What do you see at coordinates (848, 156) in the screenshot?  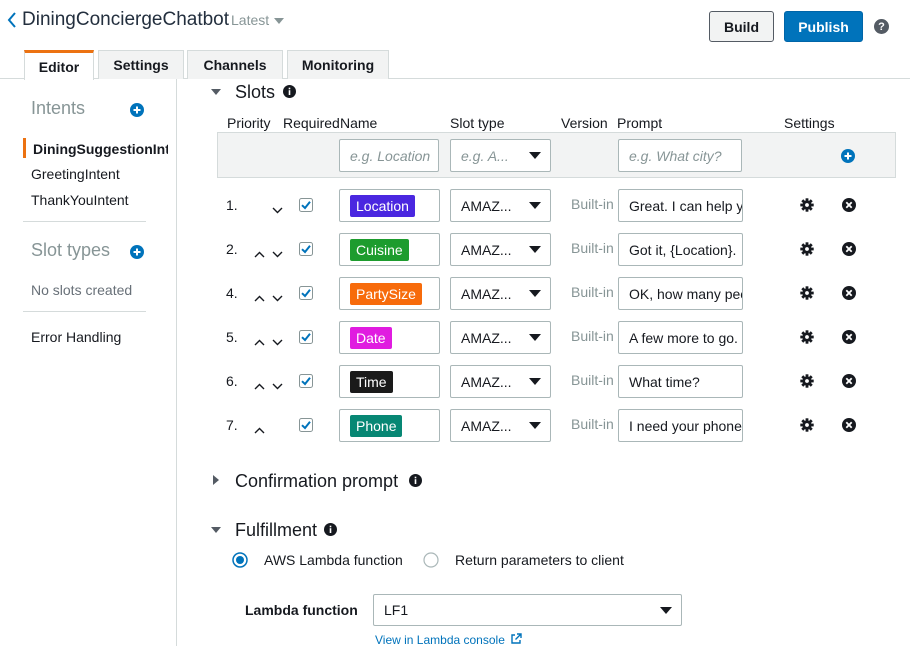 I see `add-slot-icon` at bounding box center [848, 156].